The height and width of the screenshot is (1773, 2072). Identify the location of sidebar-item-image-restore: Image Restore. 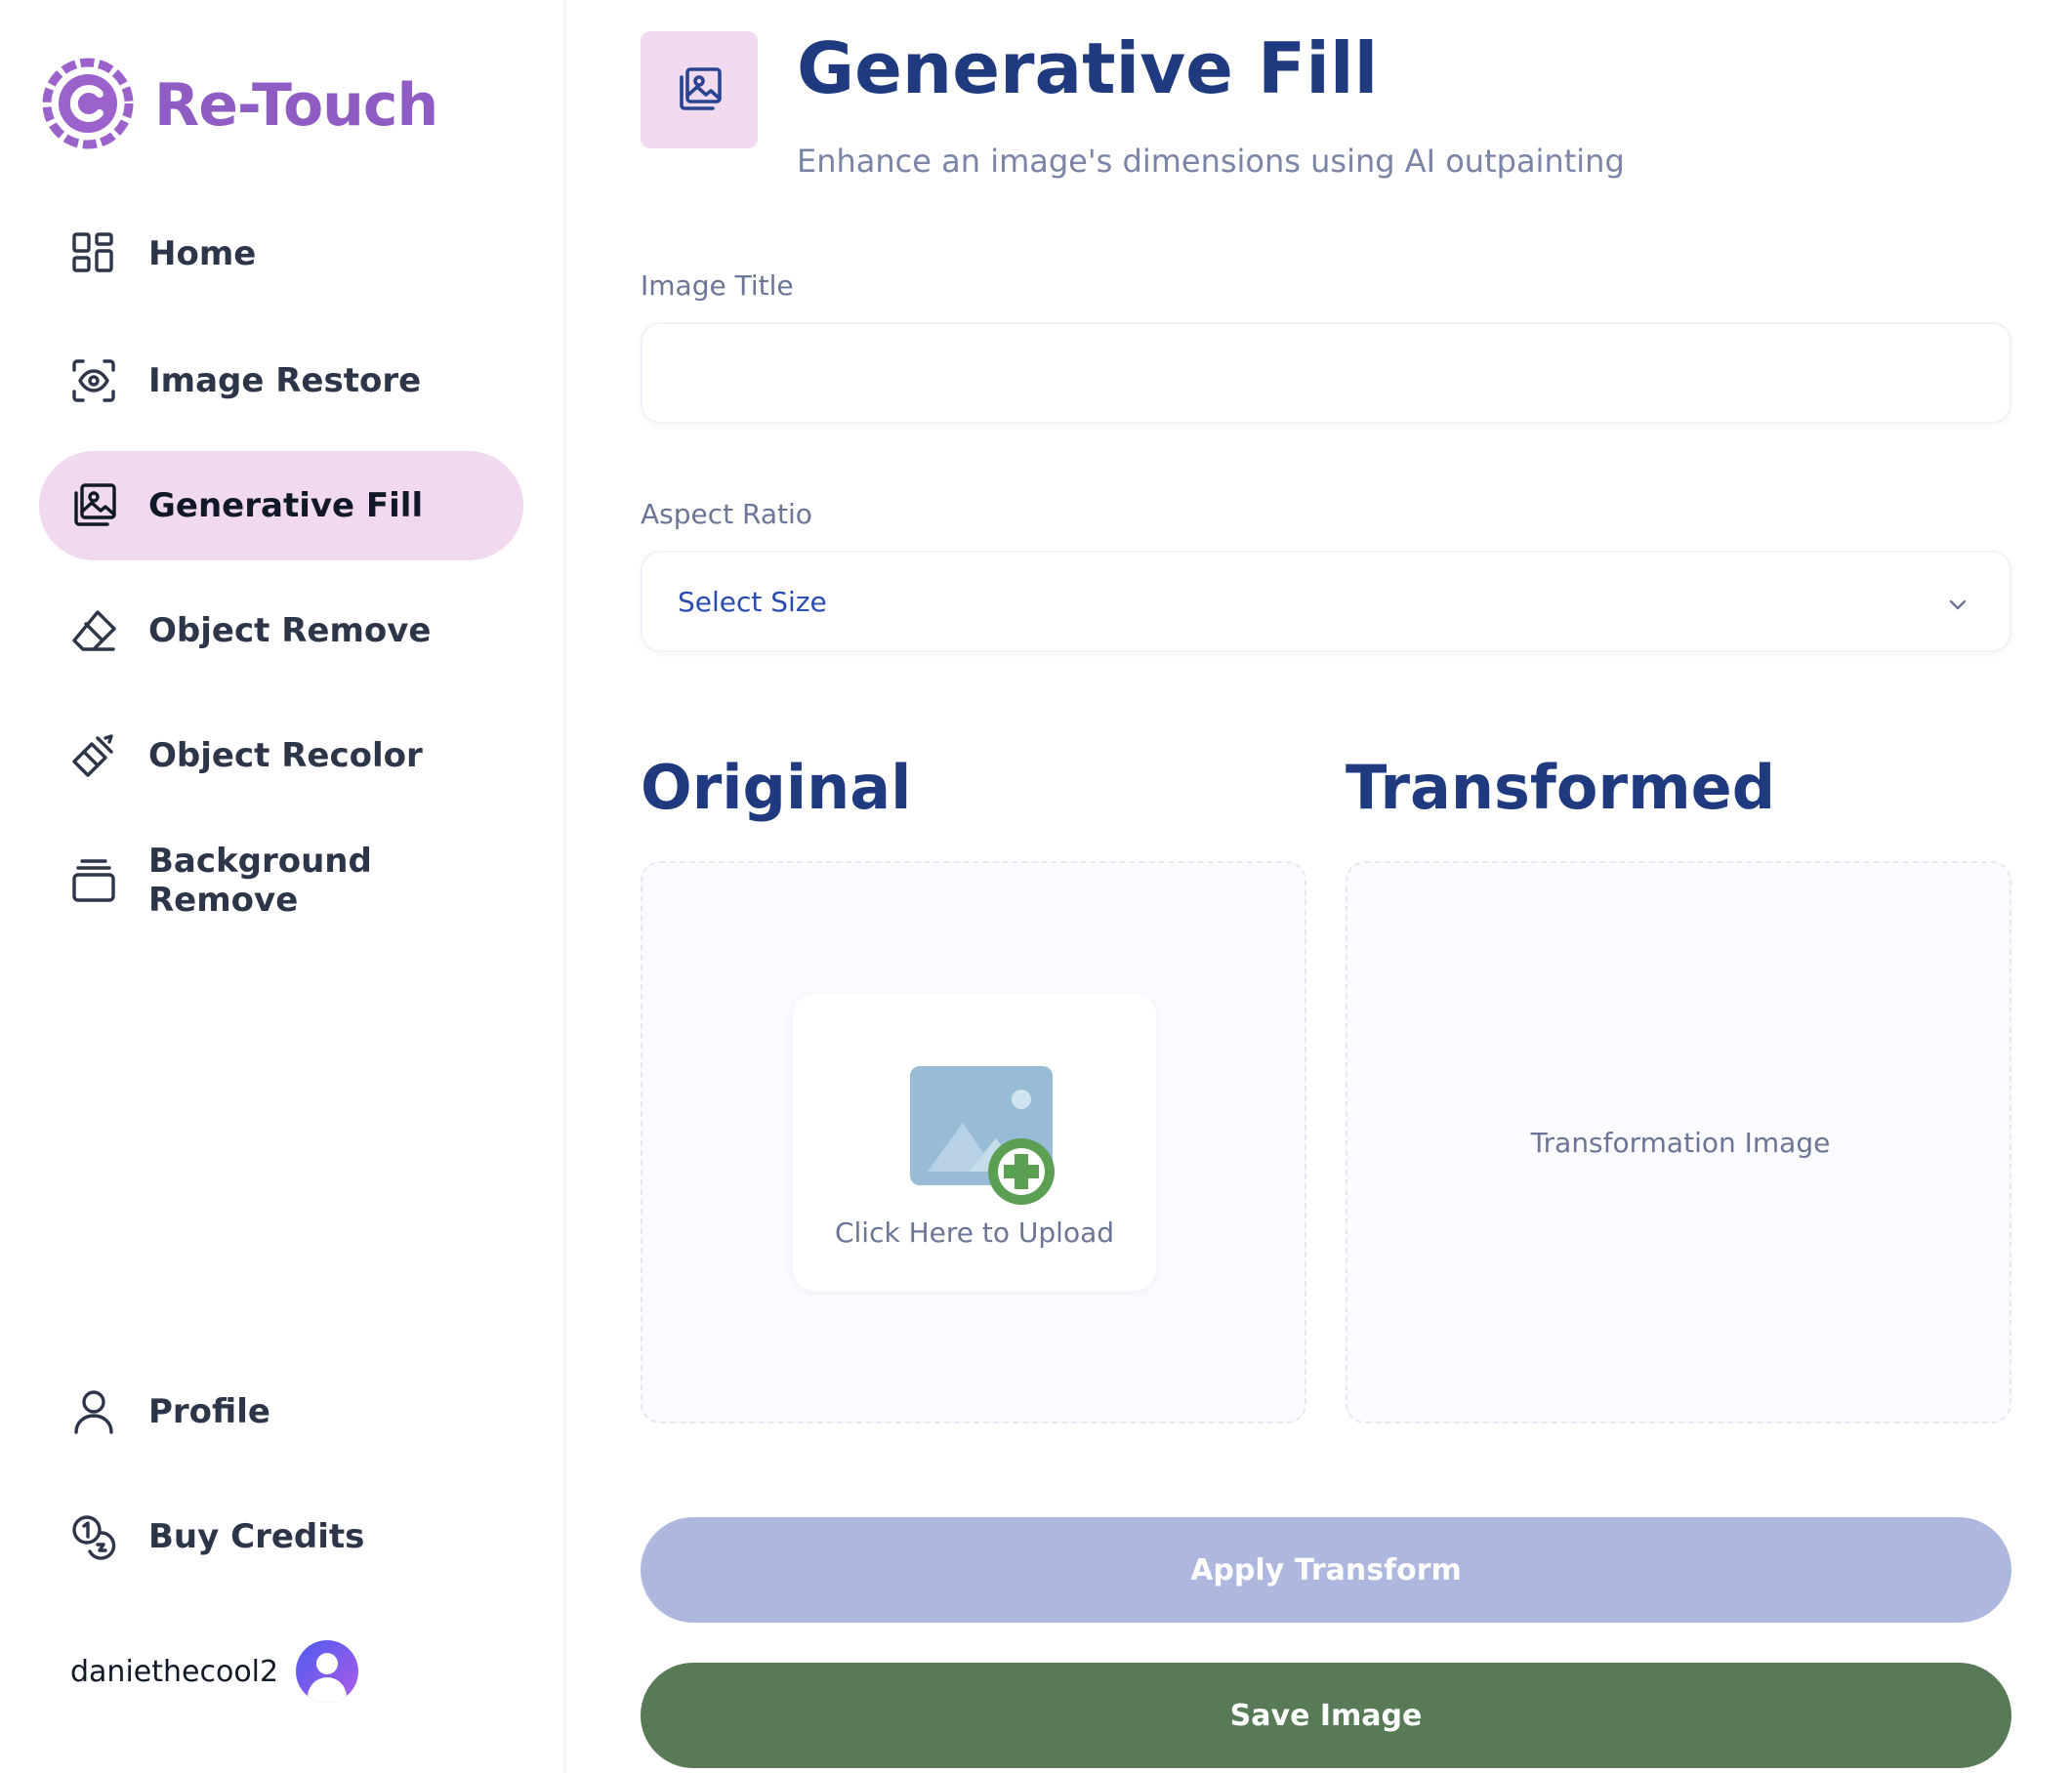
(281, 381).